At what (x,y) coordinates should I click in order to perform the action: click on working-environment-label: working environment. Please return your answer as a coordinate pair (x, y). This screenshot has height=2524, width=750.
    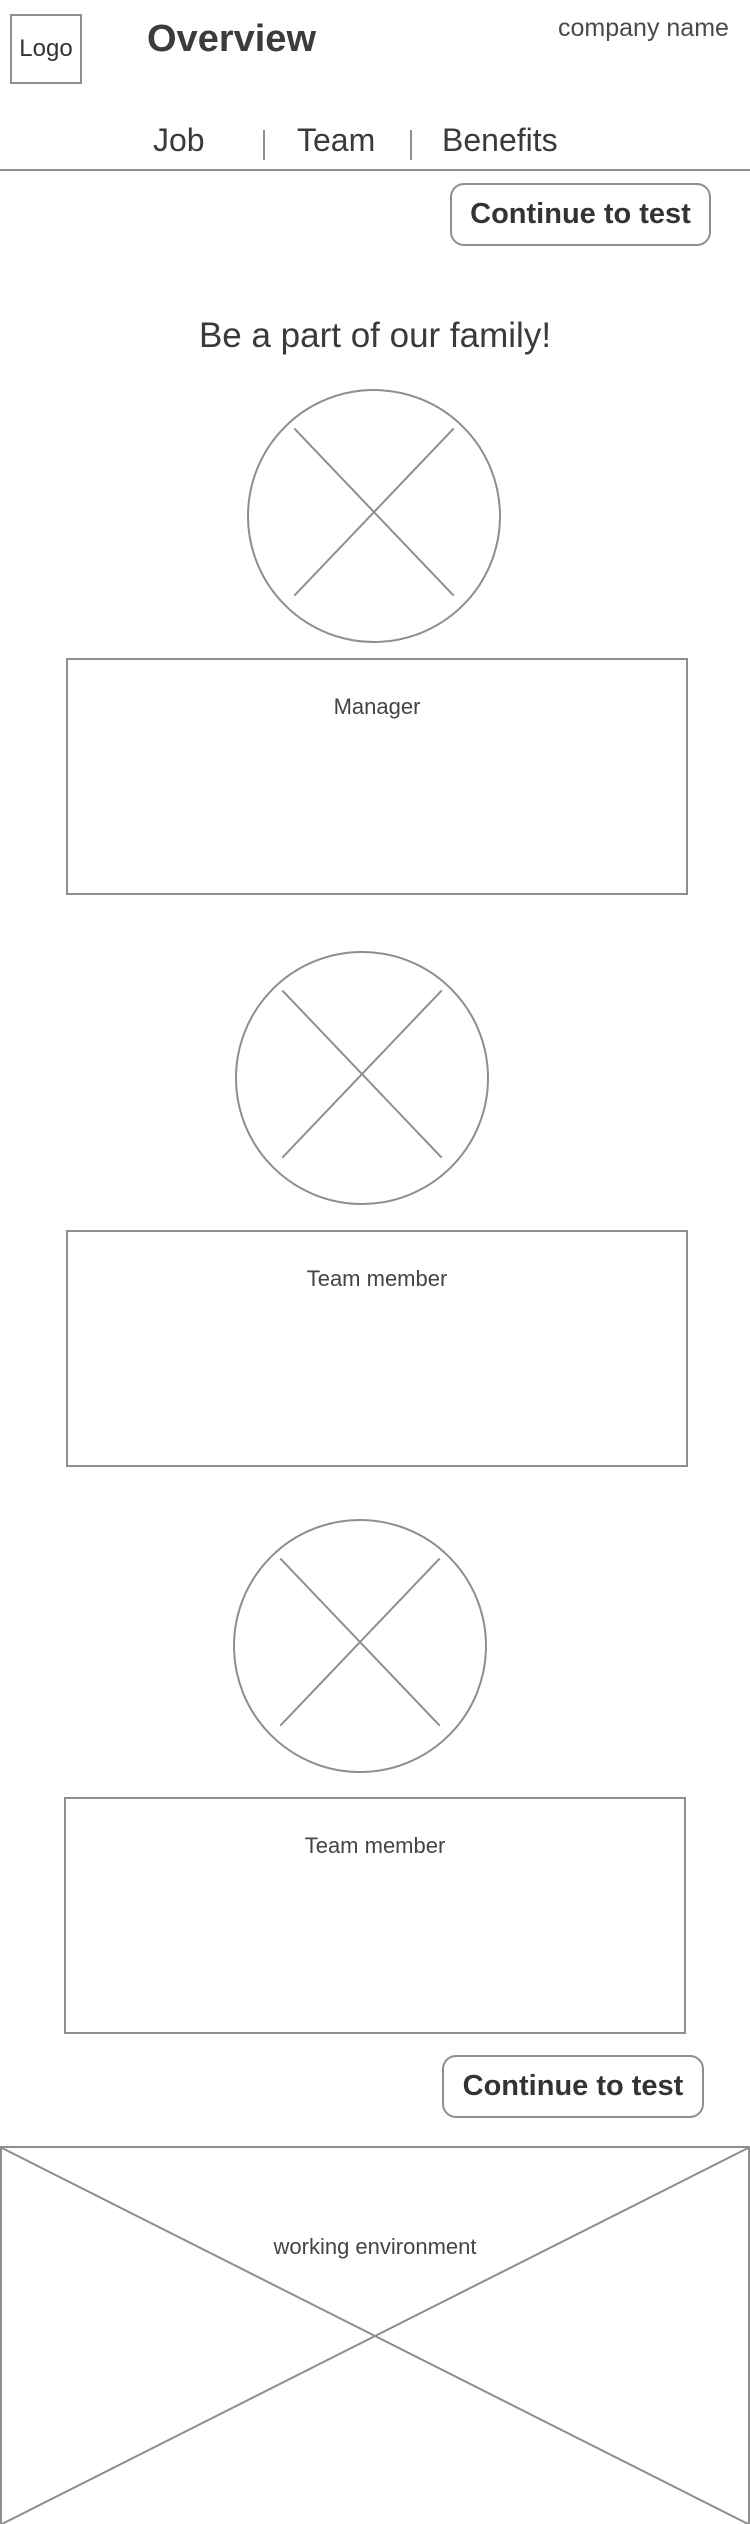
    Looking at the image, I should click on (375, 2246).